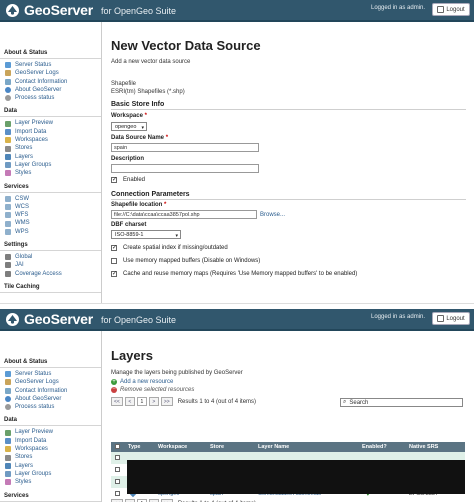 This screenshot has width=474, height=502. Describe the element at coordinates (292, 382) in the screenshot. I see `add-resource-link: + Add a new resource` at that location.